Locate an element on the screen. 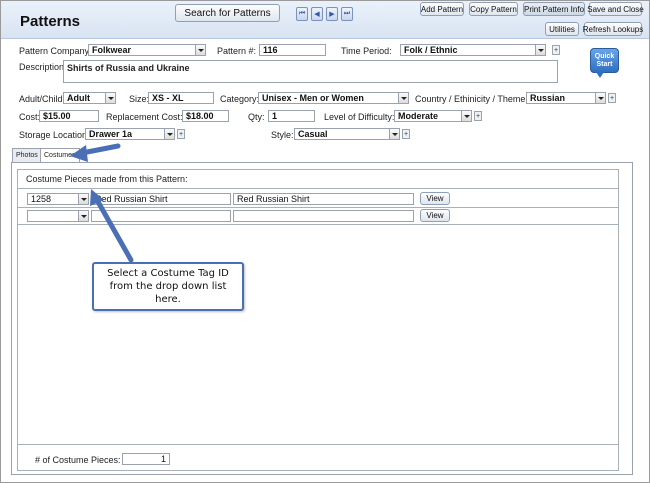  last-record-icon: ⏭ is located at coordinates (347, 14).